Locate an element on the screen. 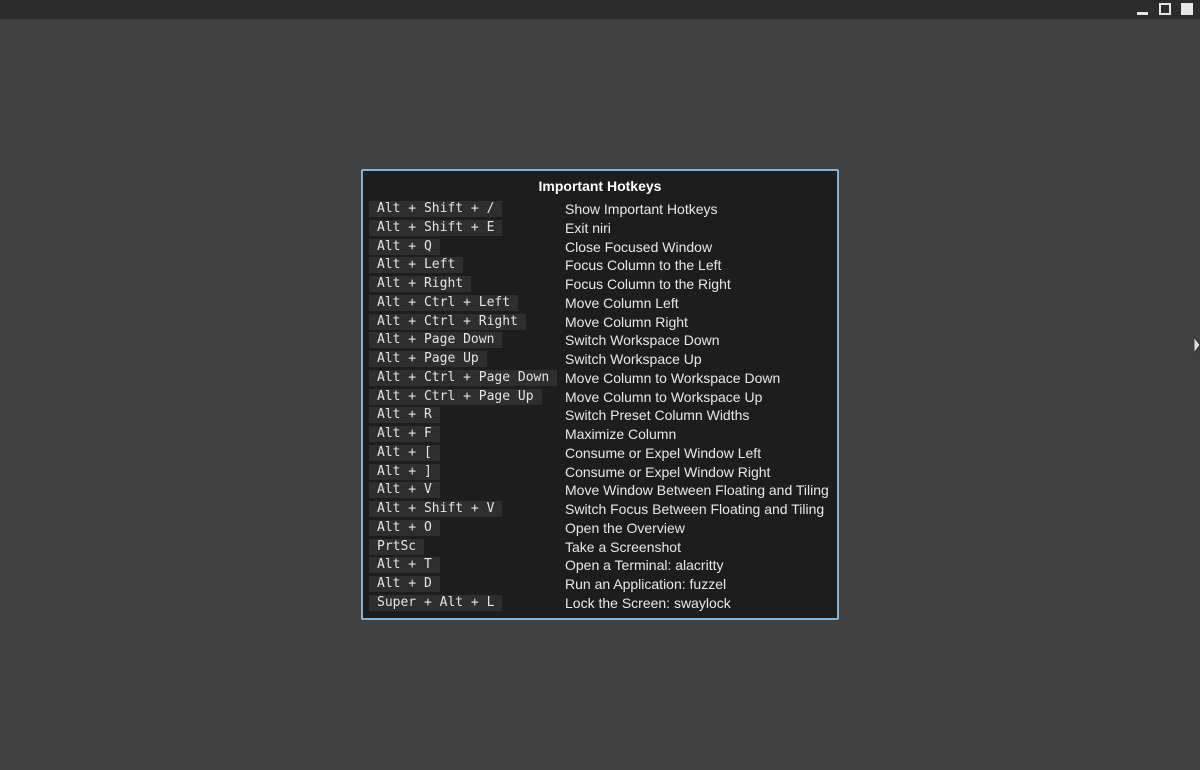 This screenshot has width=1200, height=770. hotkey-row: Alt + O Open the Overview is located at coordinates (602, 528).